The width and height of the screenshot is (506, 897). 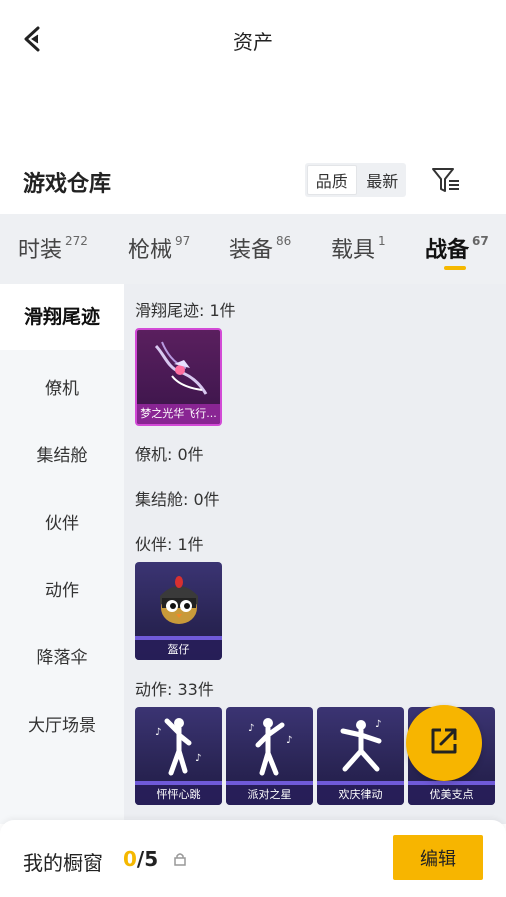 I want to click on sidebar-item-parachute: 降落伞, so click(x=62, y=655).